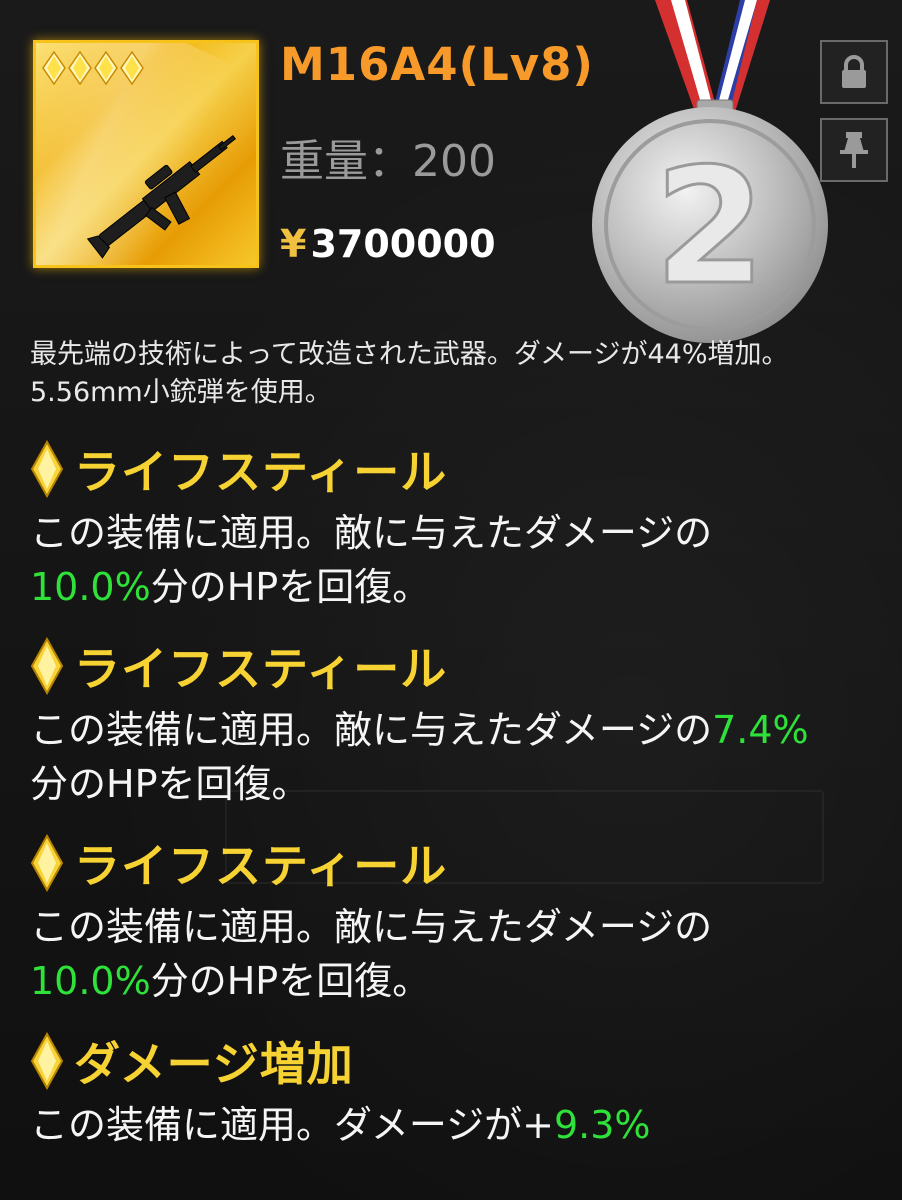  I want to click on effect-value: 9.3%, so click(602, 1125).